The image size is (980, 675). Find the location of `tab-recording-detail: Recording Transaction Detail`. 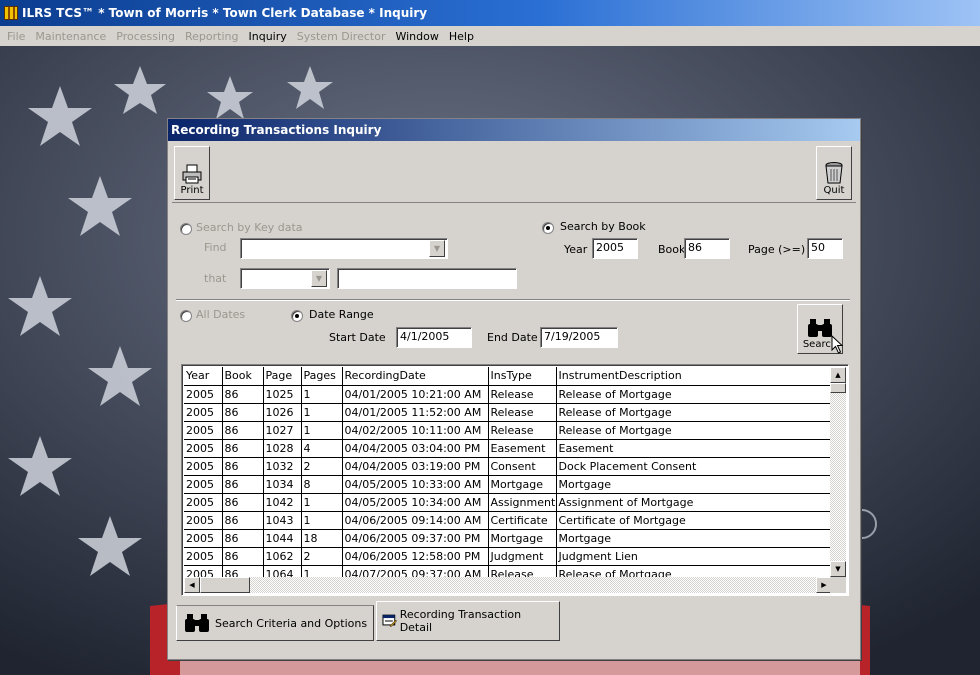

tab-recording-detail: Recording Transaction Detail is located at coordinates (468, 621).